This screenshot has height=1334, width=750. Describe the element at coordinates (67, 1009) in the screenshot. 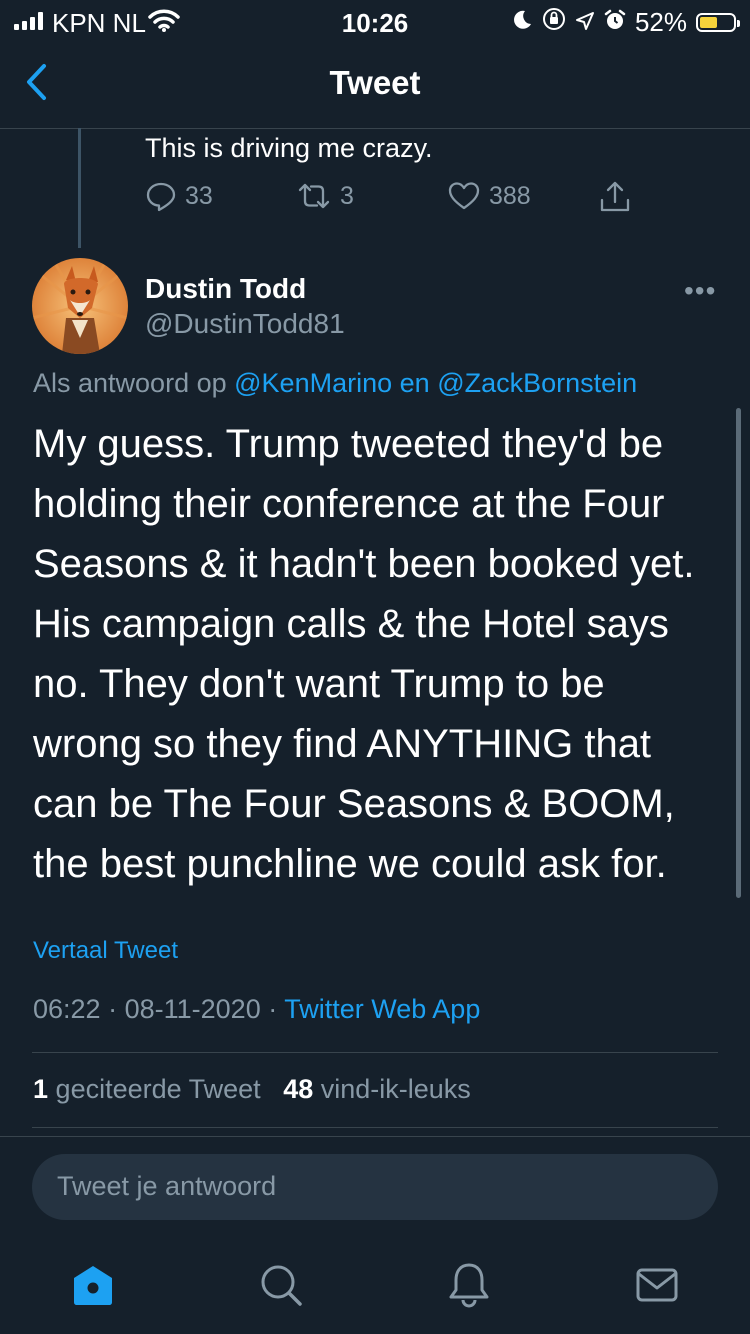

I see `tweet-time: 06:22` at that location.